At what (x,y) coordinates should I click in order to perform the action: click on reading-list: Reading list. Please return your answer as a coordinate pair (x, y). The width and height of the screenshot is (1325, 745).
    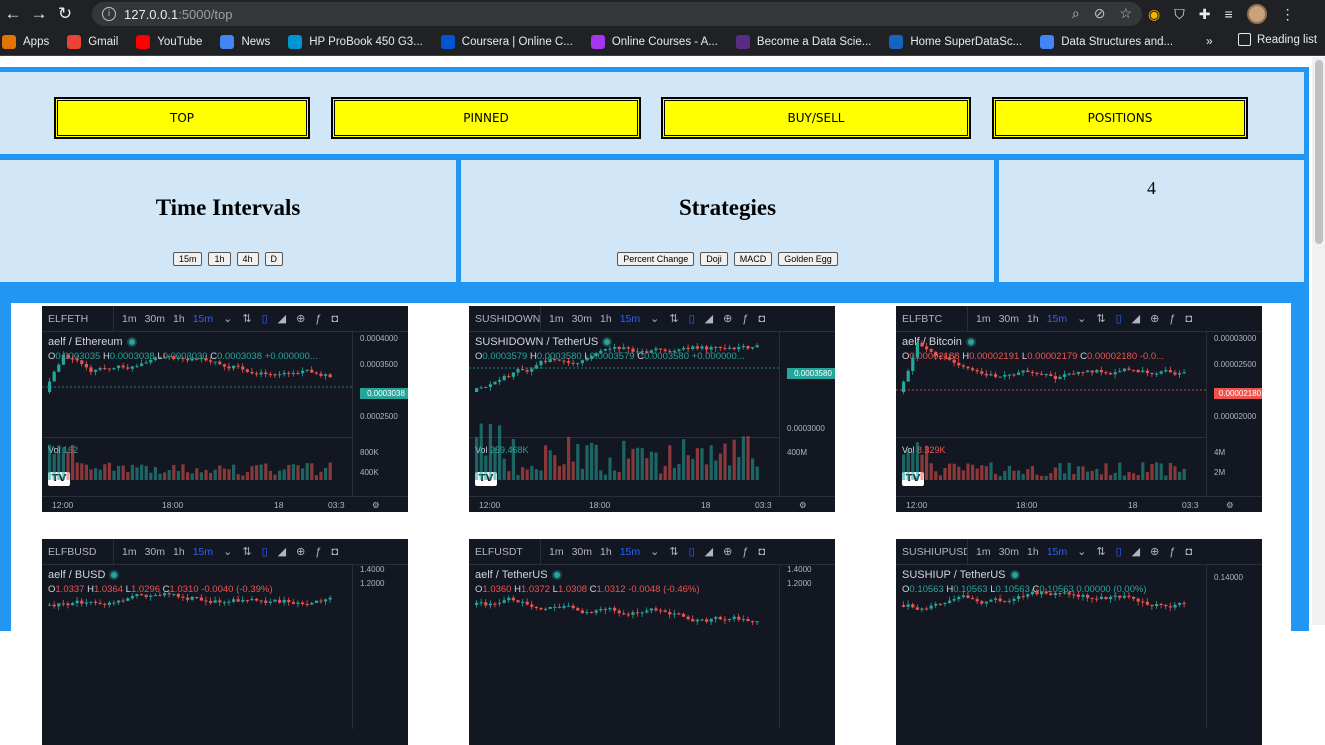
    Looking at the image, I should click on (1277, 39).